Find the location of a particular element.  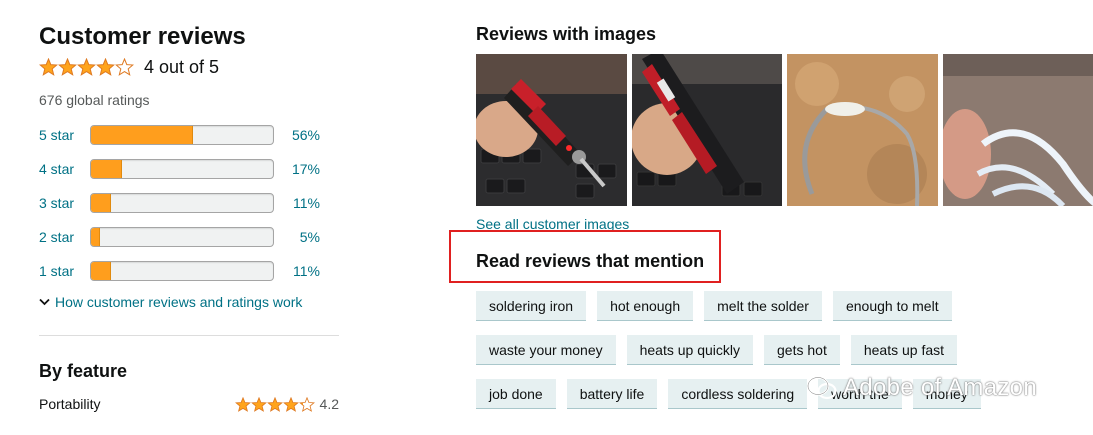

global-ratings-count: 676 global ratings is located at coordinates (94, 100).